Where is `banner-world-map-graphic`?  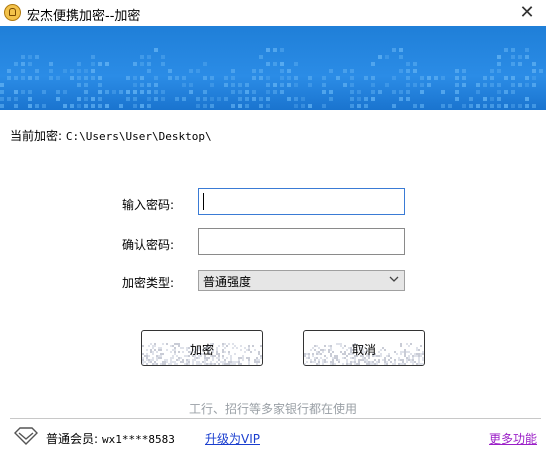
banner-world-map-graphic is located at coordinates (271, 78).